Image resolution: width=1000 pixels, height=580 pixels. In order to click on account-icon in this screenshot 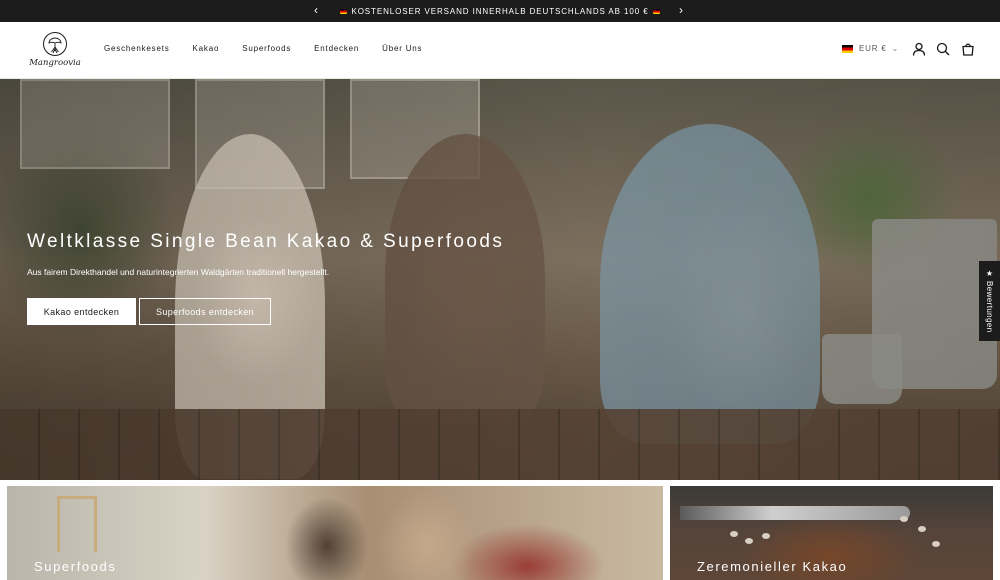, I will do `click(919, 49)`.